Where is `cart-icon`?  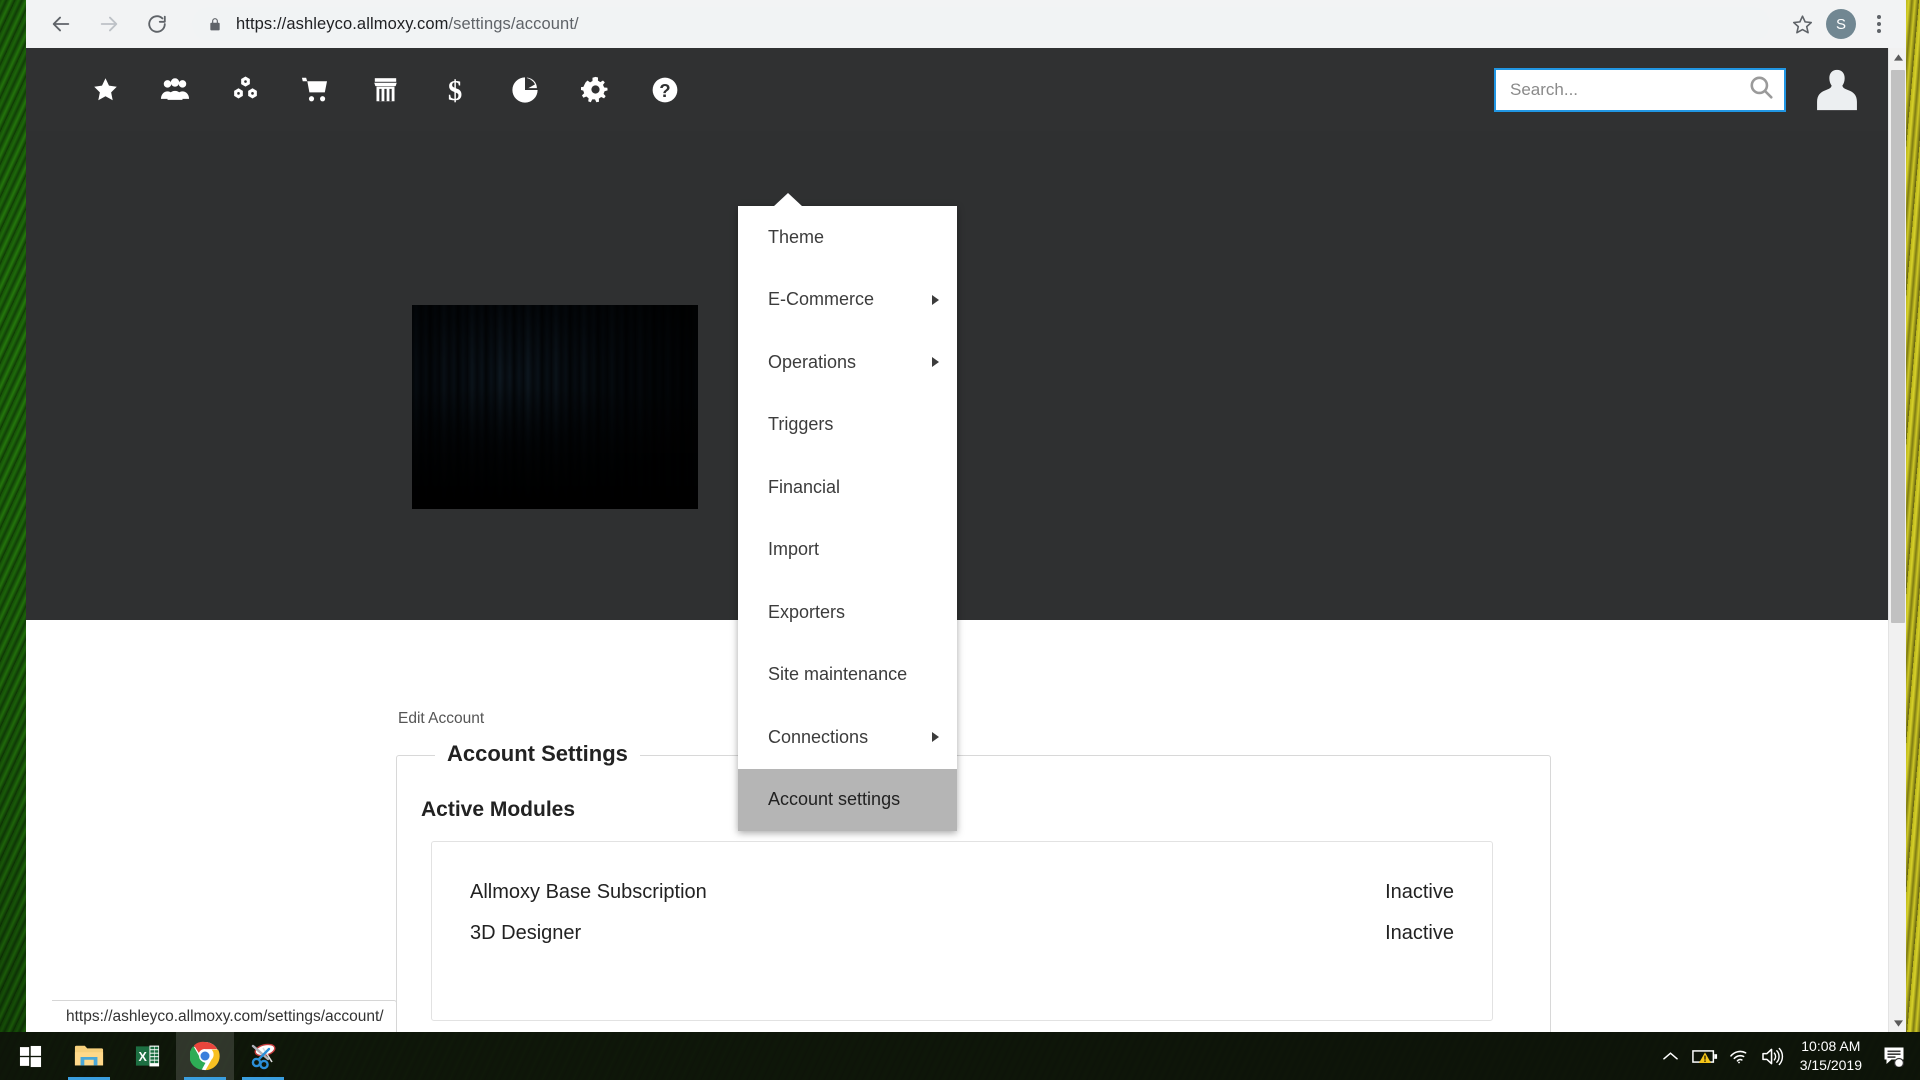 cart-icon is located at coordinates (314, 89).